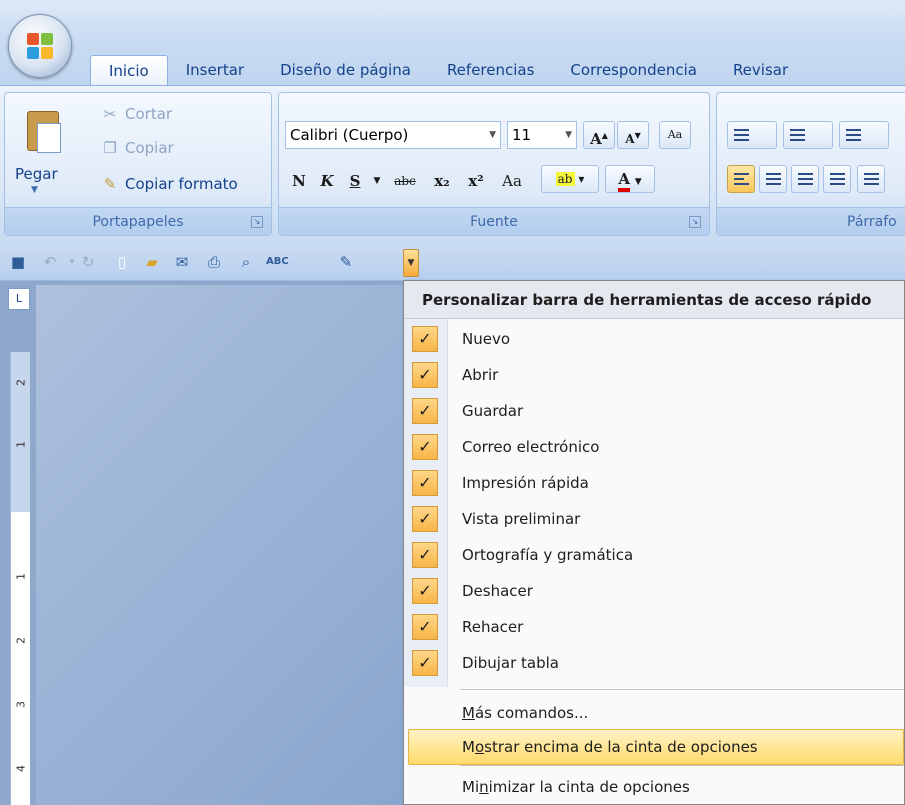 Image resolution: width=905 pixels, height=805 pixels. I want to click on line-spacing-button, so click(871, 179).